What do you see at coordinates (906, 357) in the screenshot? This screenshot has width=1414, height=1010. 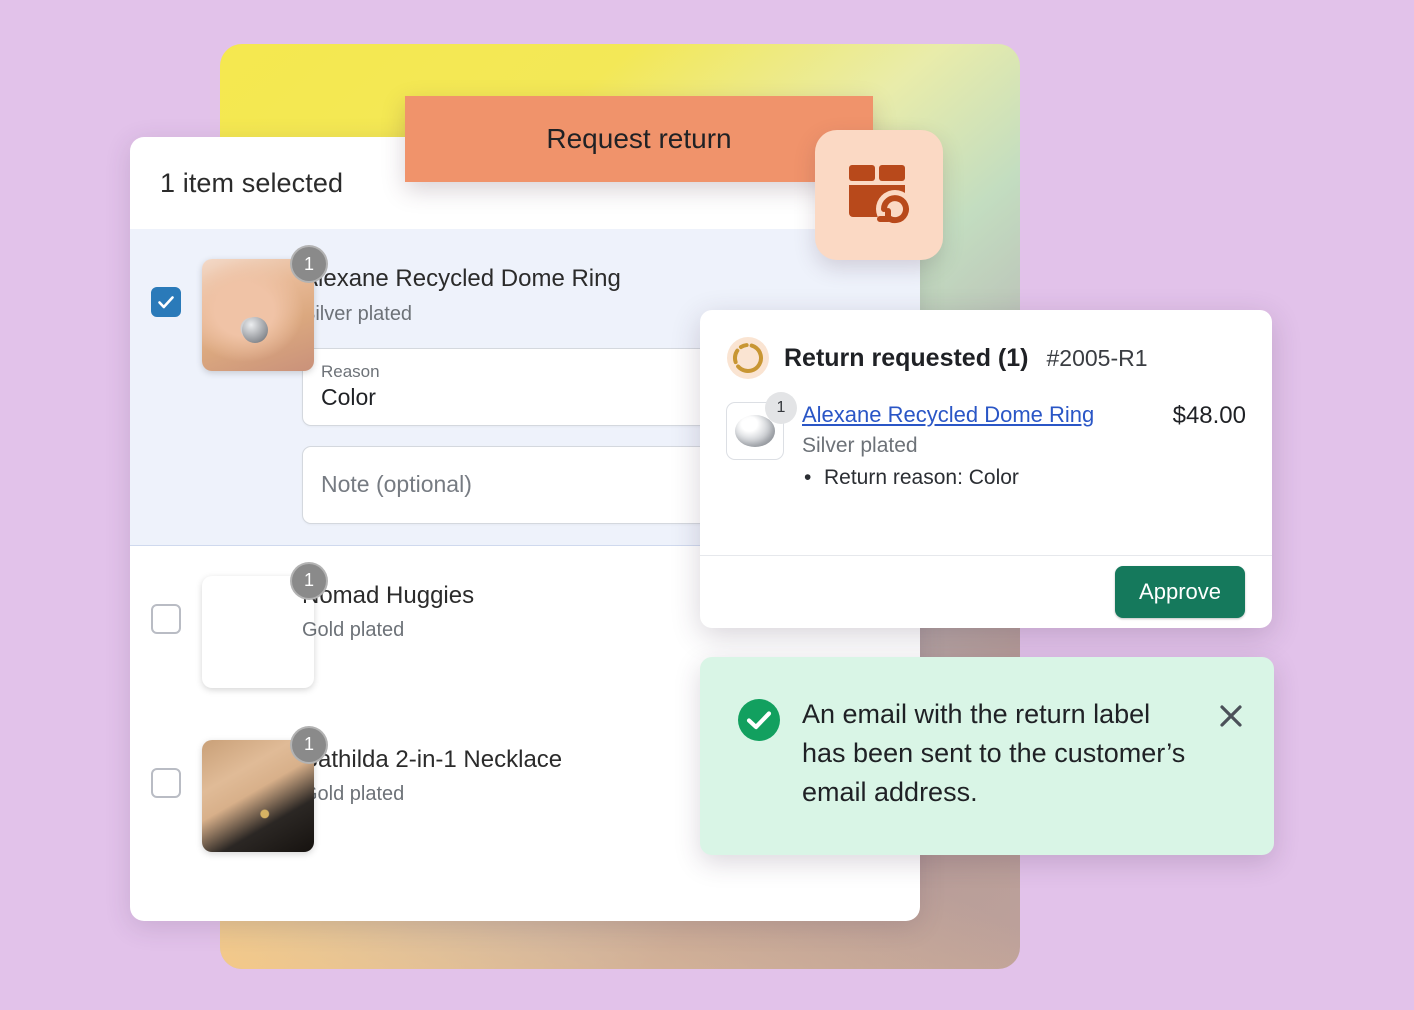 I see `return-panel-title: Return requested (1)` at bounding box center [906, 357].